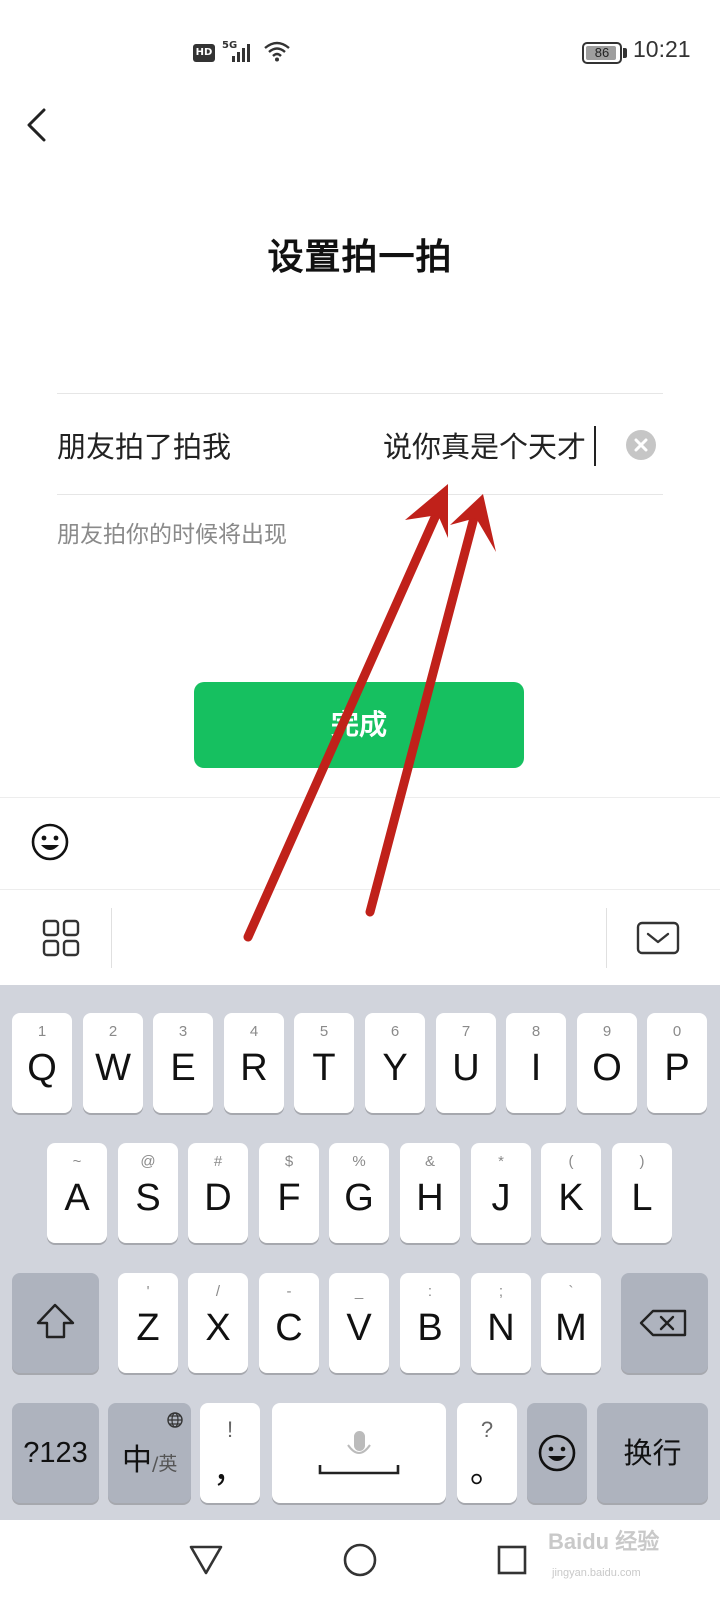  Describe the element at coordinates (324, 1063) in the screenshot. I see `key-t: 5T` at that location.